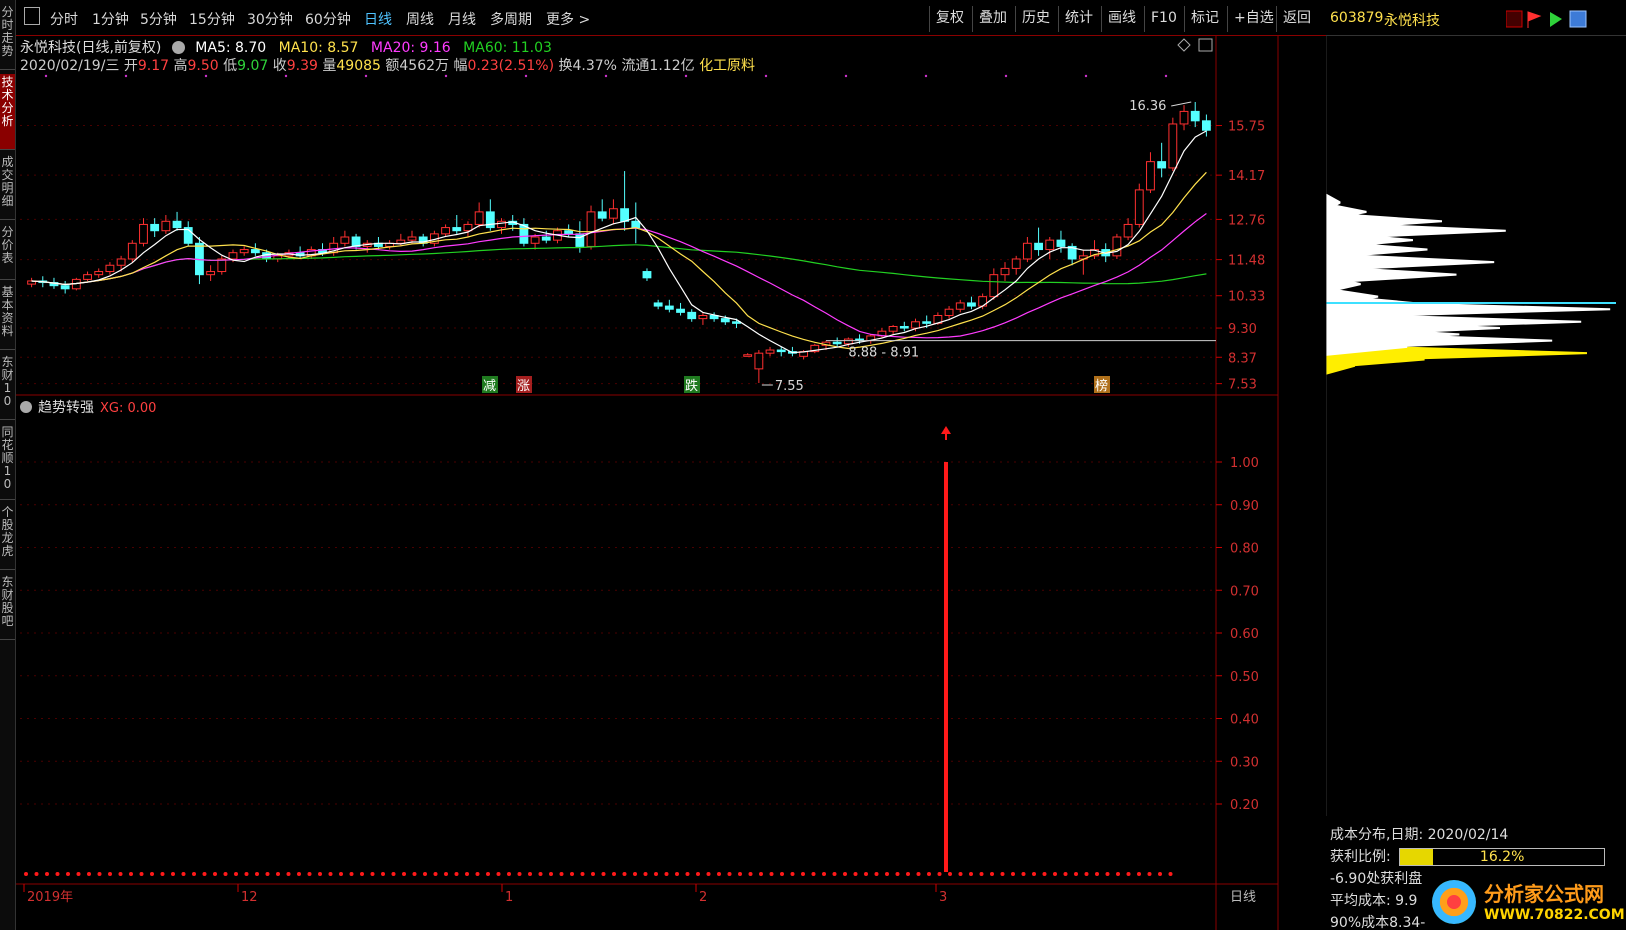  Describe the element at coordinates (1204, 19) in the screenshot. I see `biaoji-button: 标记` at that location.